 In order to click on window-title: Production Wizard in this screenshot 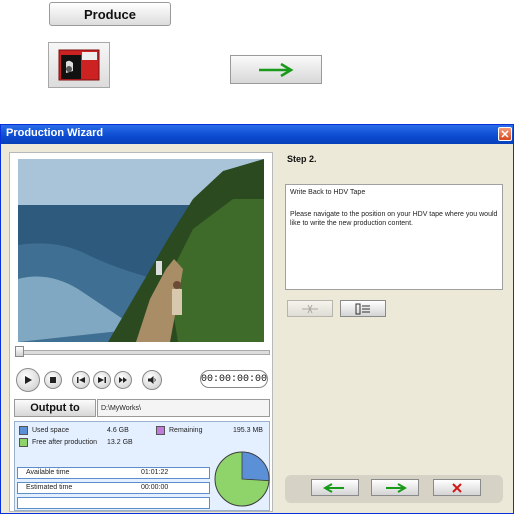, I will do `click(55, 133)`.